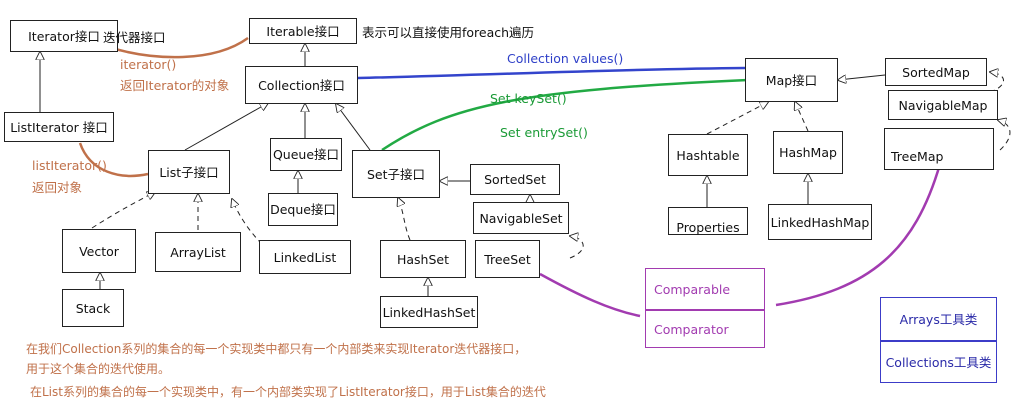 Image resolution: width=1027 pixels, height=419 pixels. I want to click on linkedhashmap-box: LinkedHashMap, so click(820, 222).